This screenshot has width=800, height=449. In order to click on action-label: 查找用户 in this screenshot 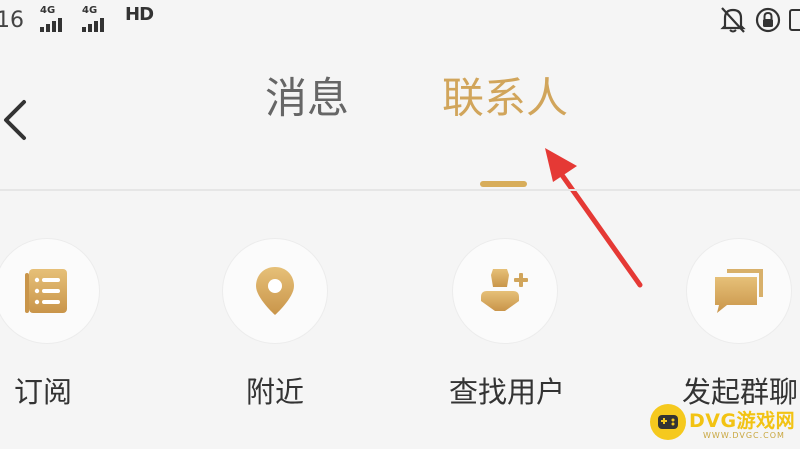, I will do `click(507, 392)`.